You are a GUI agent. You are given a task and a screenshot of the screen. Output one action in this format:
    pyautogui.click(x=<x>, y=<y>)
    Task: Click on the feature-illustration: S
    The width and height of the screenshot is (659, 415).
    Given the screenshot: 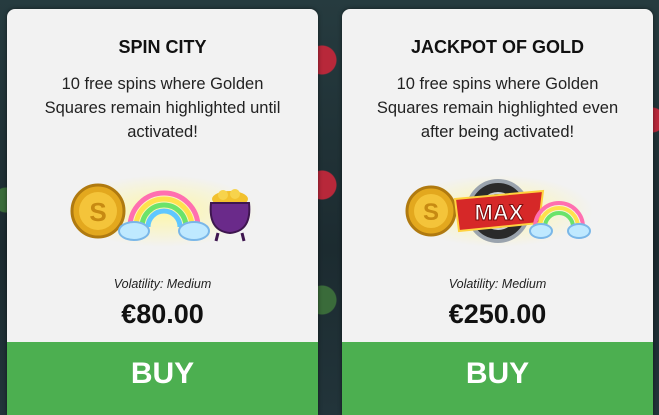 What is the action you would take?
    pyautogui.click(x=162, y=209)
    